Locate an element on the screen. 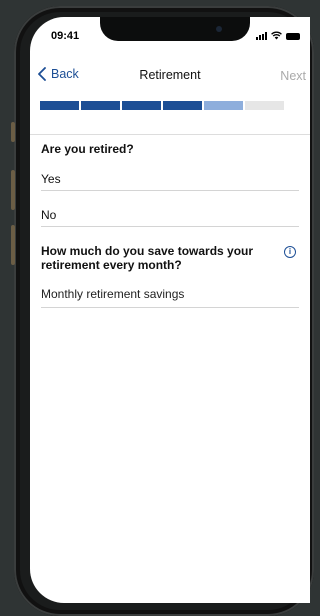 This screenshot has width=320, height=616. input-underline is located at coordinates (170, 307).